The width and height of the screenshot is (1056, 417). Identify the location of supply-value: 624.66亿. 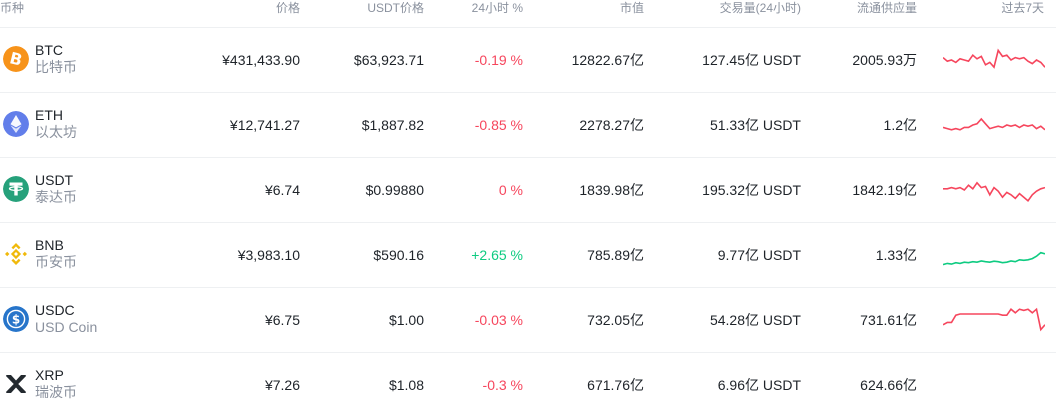
(888, 385).